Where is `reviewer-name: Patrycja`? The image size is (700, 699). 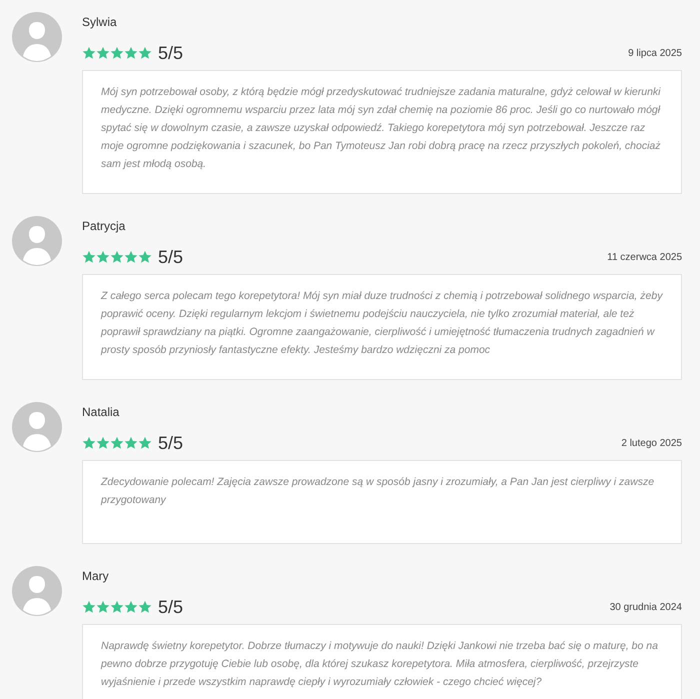 reviewer-name: Patrycja is located at coordinates (104, 227).